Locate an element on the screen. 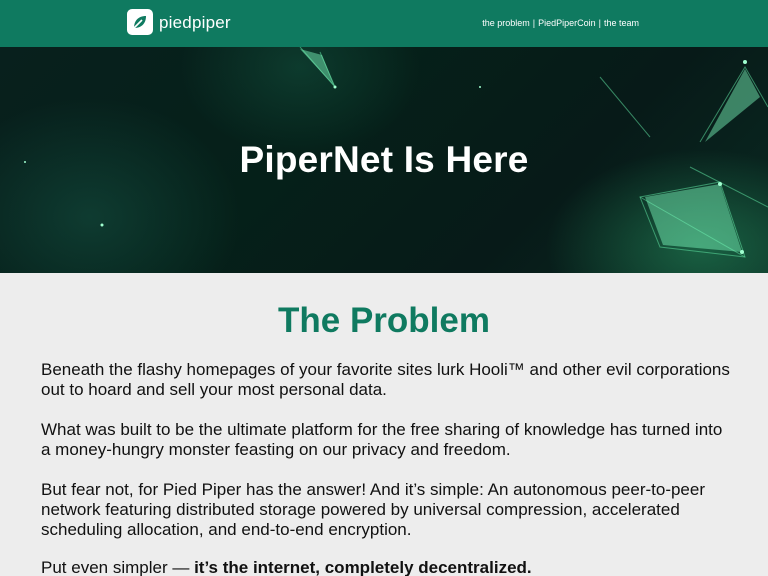 The image size is (768, 576). brand-name: piedpiper is located at coordinates (195, 22).